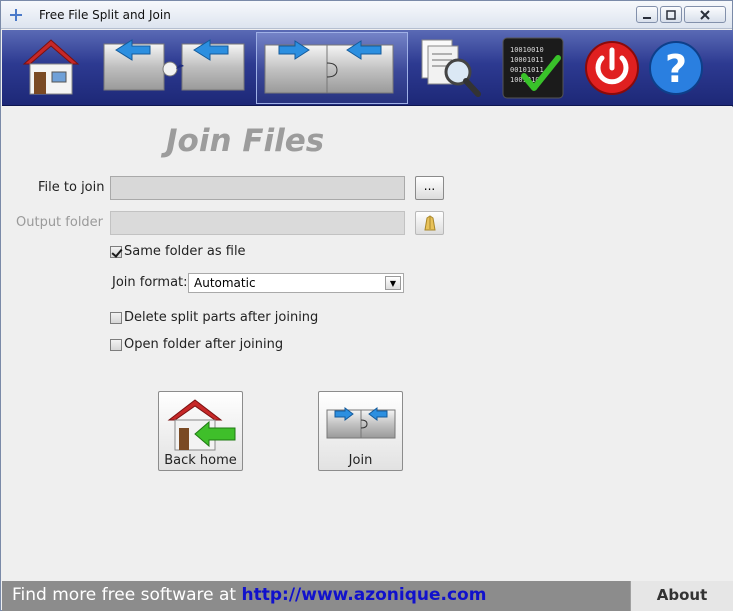  What do you see at coordinates (681, 596) in the screenshot?
I see `about-button: About` at bounding box center [681, 596].